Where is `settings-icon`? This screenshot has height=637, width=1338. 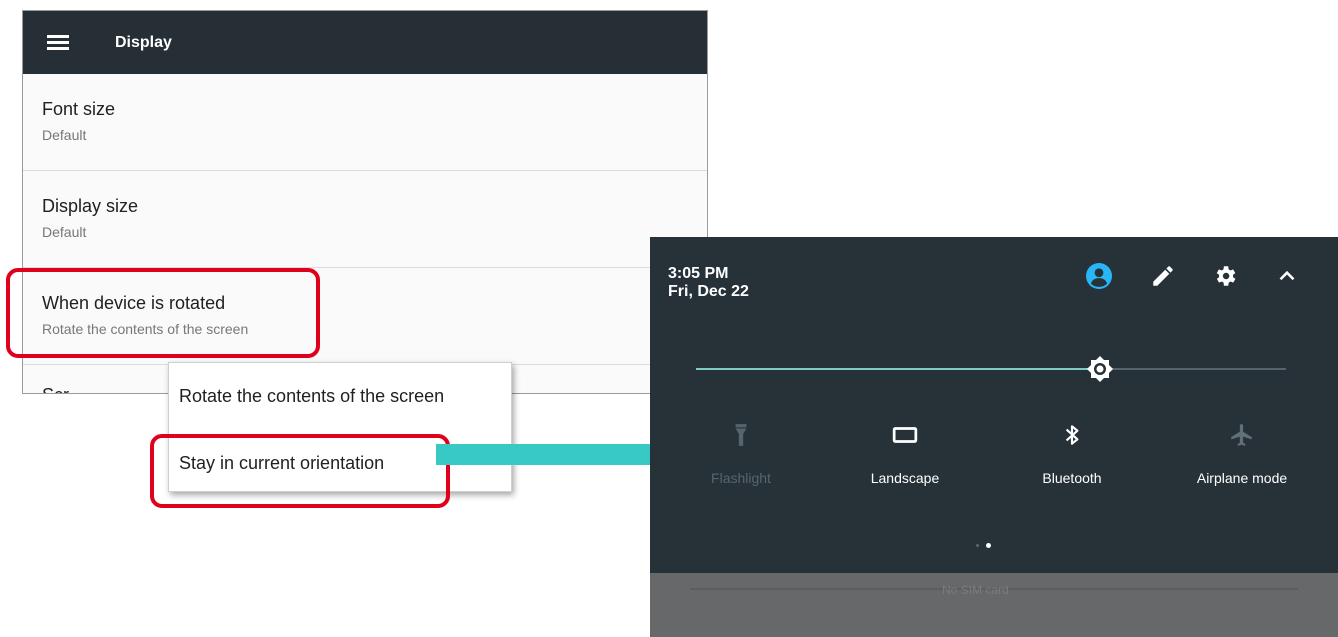 settings-icon is located at coordinates (1225, 276).